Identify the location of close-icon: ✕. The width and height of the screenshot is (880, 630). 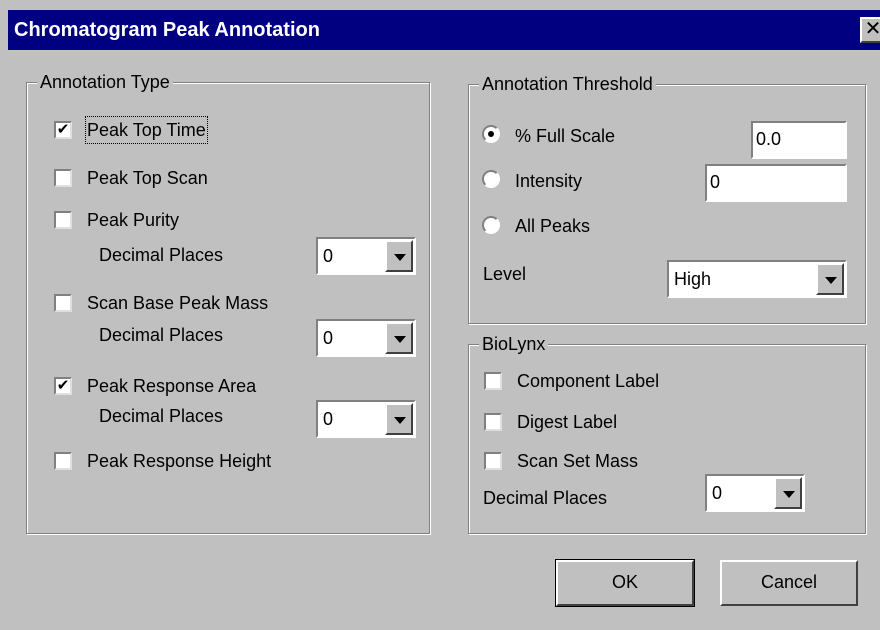
(872, 29).